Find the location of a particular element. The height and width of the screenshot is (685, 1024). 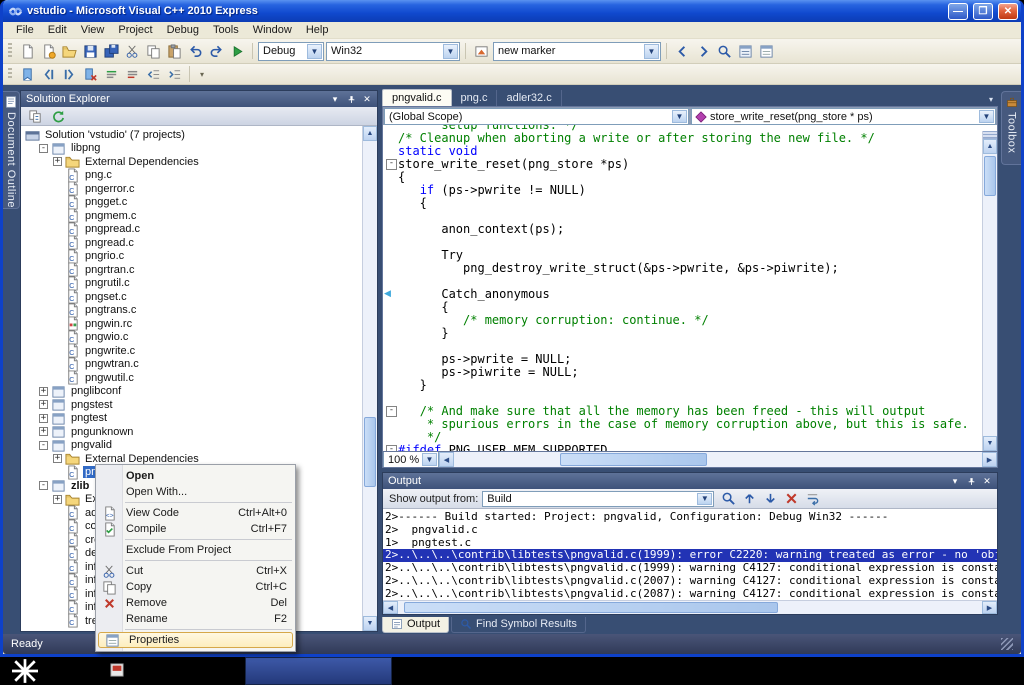

redo-icon is located at coordinates (216, 51).